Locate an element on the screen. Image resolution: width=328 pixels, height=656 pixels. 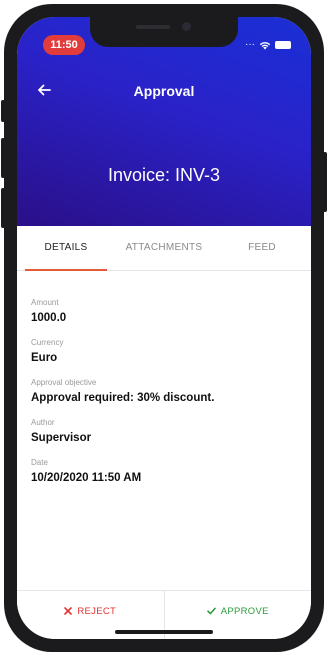
field-label: Author is located at coordinates (43, 422).